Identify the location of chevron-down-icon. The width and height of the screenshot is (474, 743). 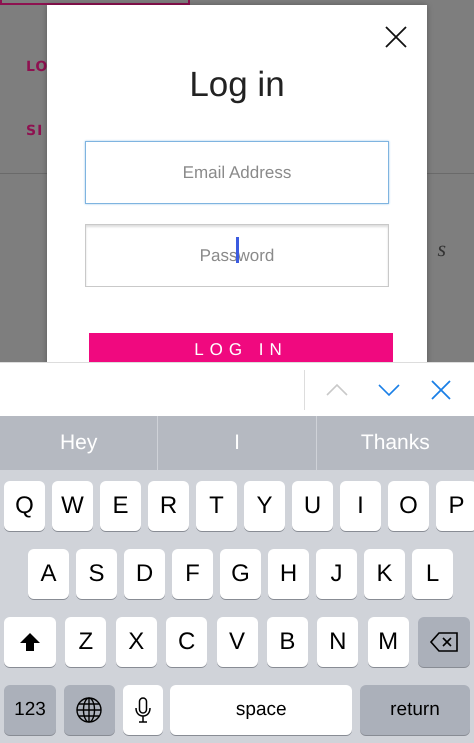
(389, 390).